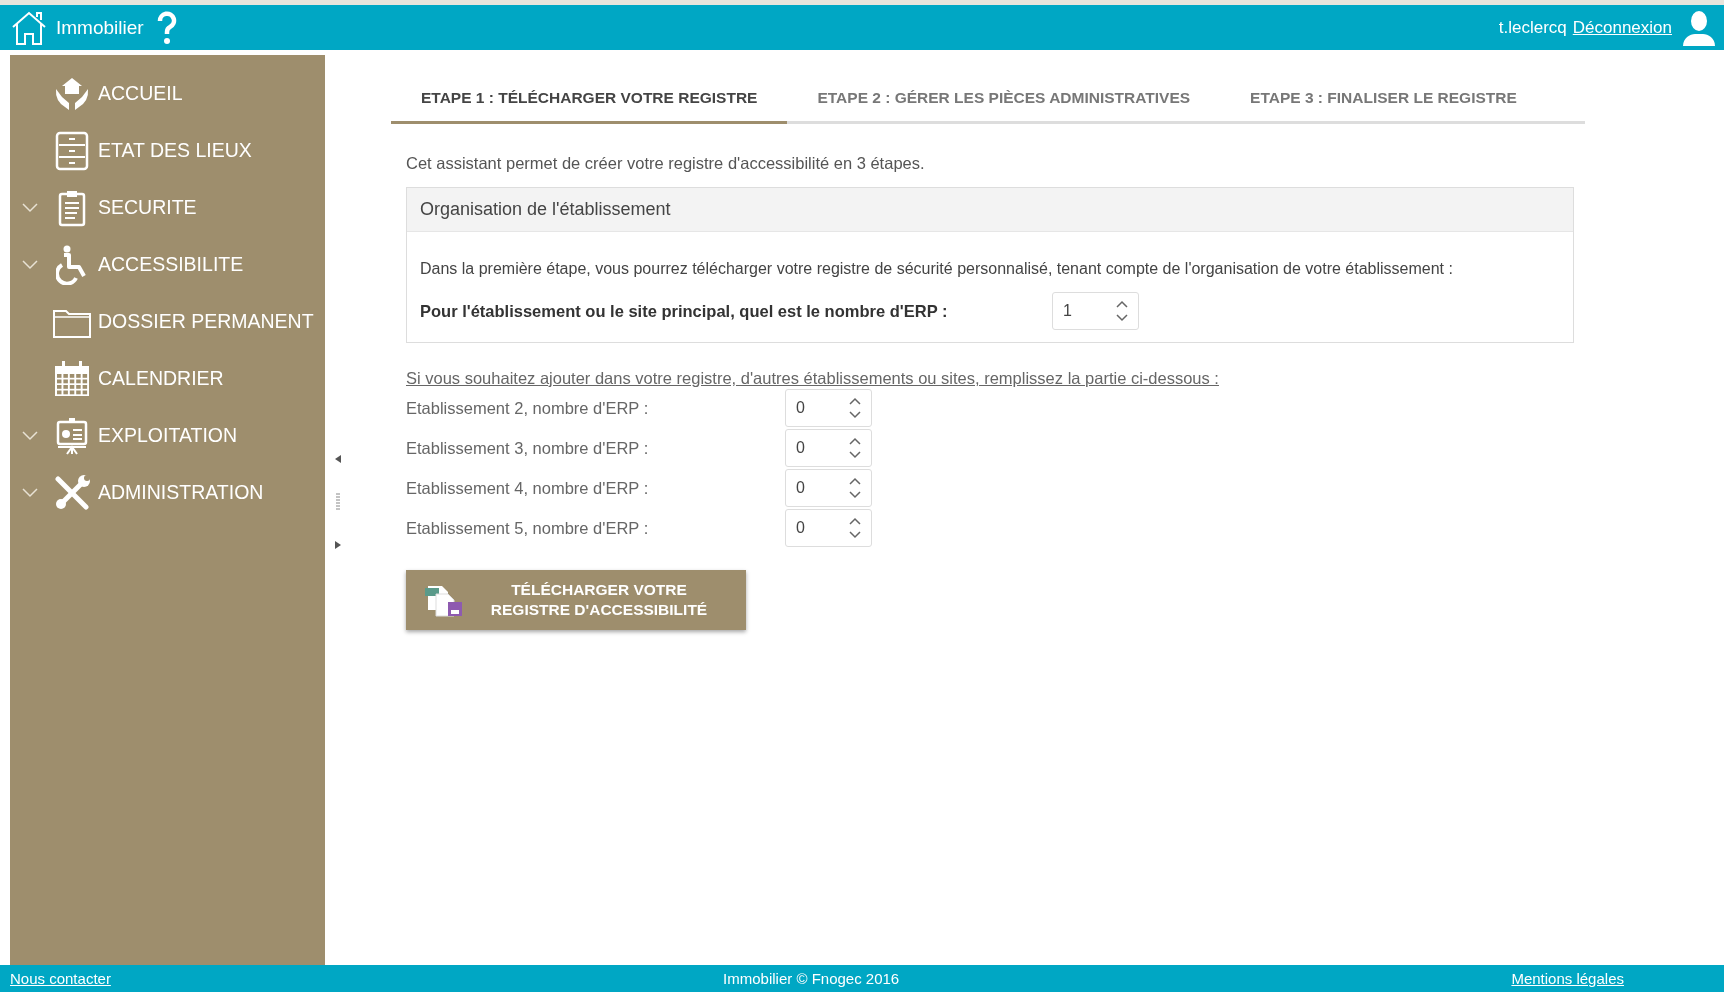  I want to click on sidebar-item: ADMINISTRATION, so click(167, 492).